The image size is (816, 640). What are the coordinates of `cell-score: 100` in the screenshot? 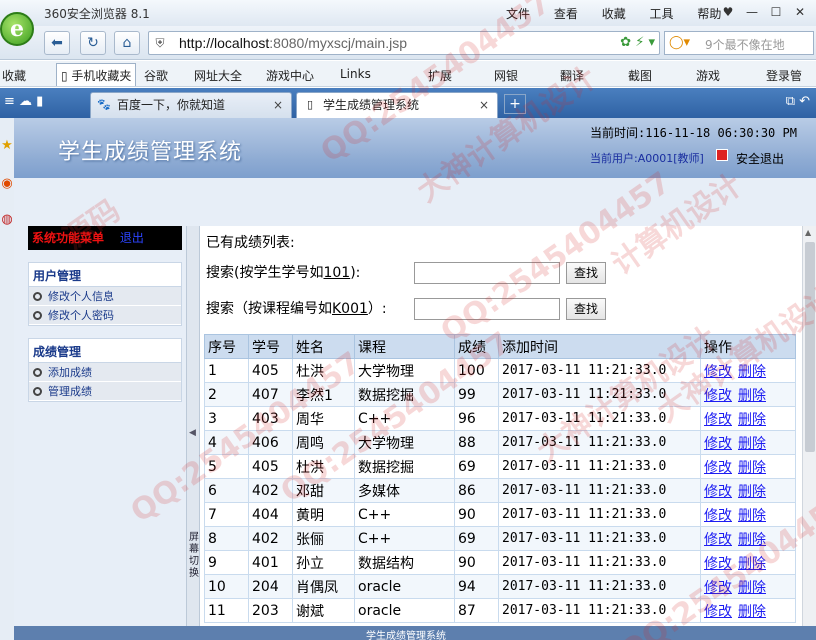 It's located at (476, 370).